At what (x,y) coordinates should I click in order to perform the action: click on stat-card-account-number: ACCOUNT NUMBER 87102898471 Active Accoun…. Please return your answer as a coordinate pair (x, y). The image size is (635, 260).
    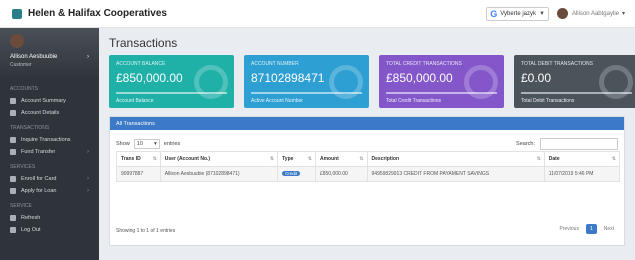
    Looking at the image, I should click on (306, 81).